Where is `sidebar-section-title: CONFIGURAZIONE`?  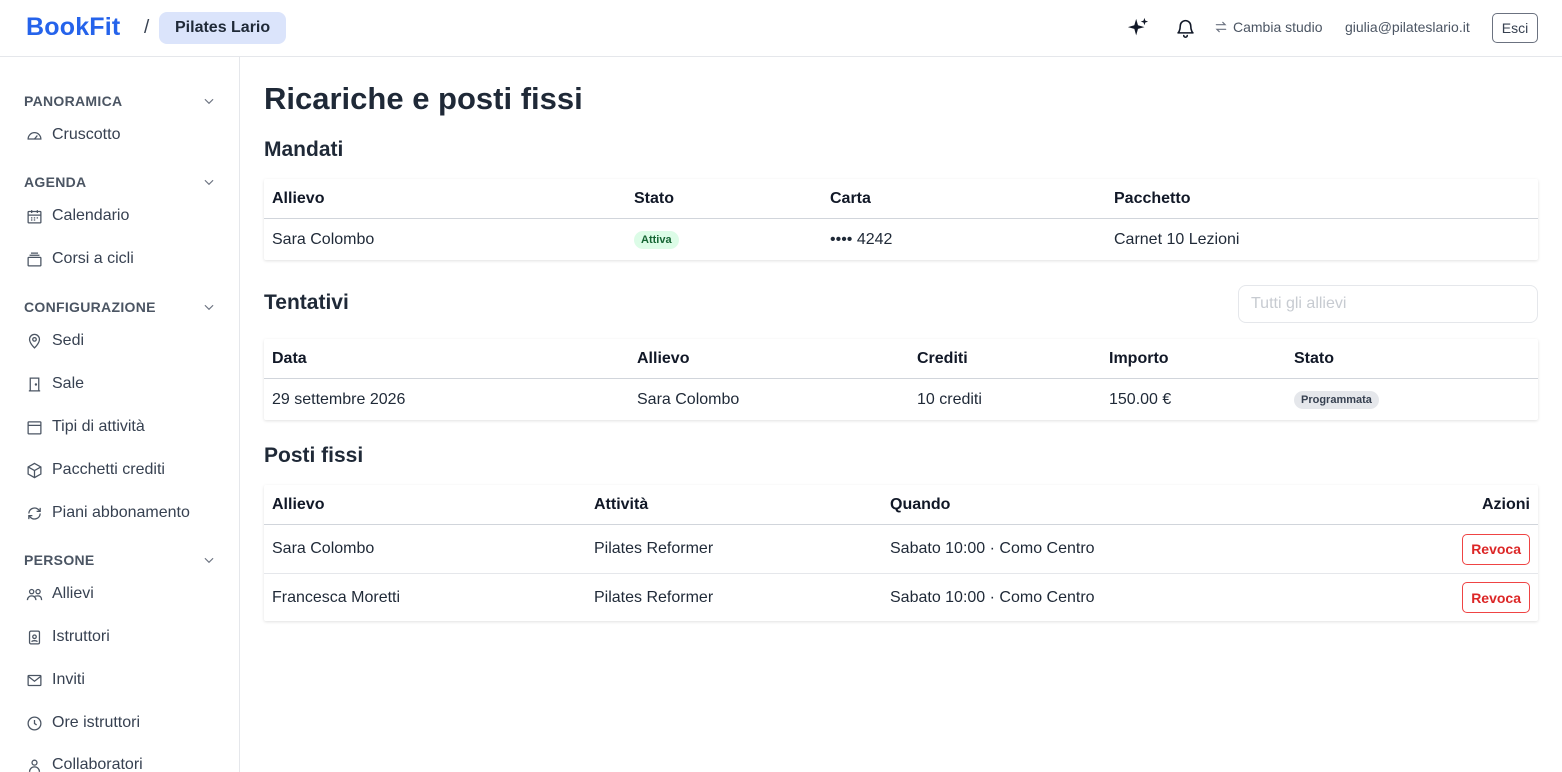 sidebar-section-title: CONFIGURAZIONE is located at coordinates (90, 307).